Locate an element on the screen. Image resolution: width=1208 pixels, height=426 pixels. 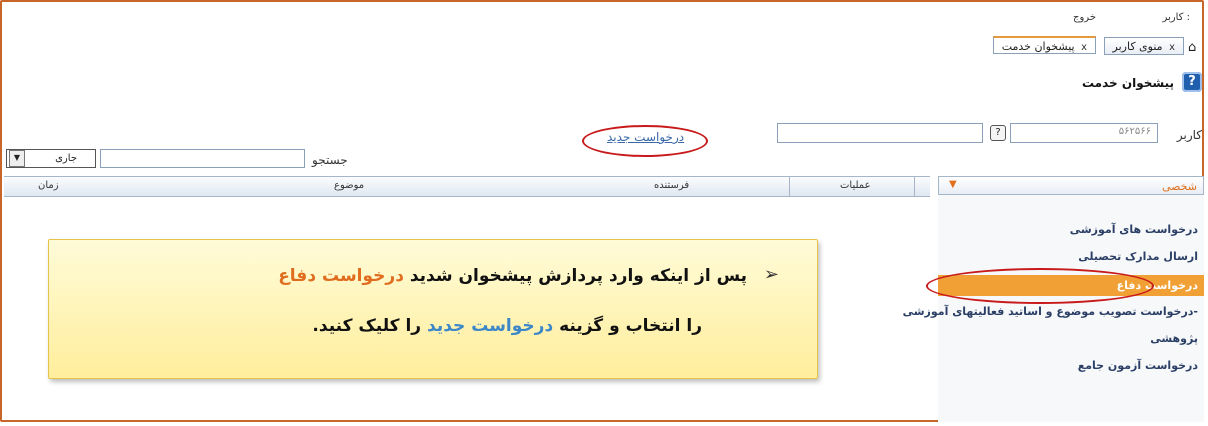
column-header-time: زمان is located at coordinates (48, 185).